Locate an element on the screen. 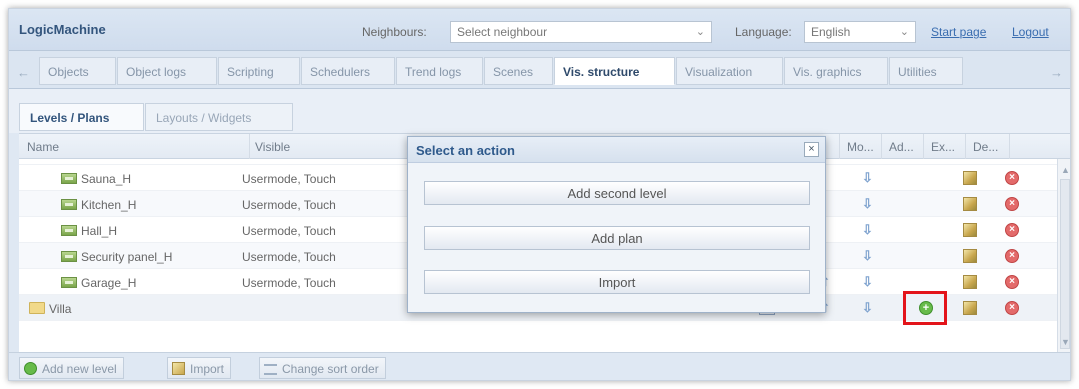 This screenshot has height=389, width=1079. row-name: Sauna_H is located at coordinates (106, 179).